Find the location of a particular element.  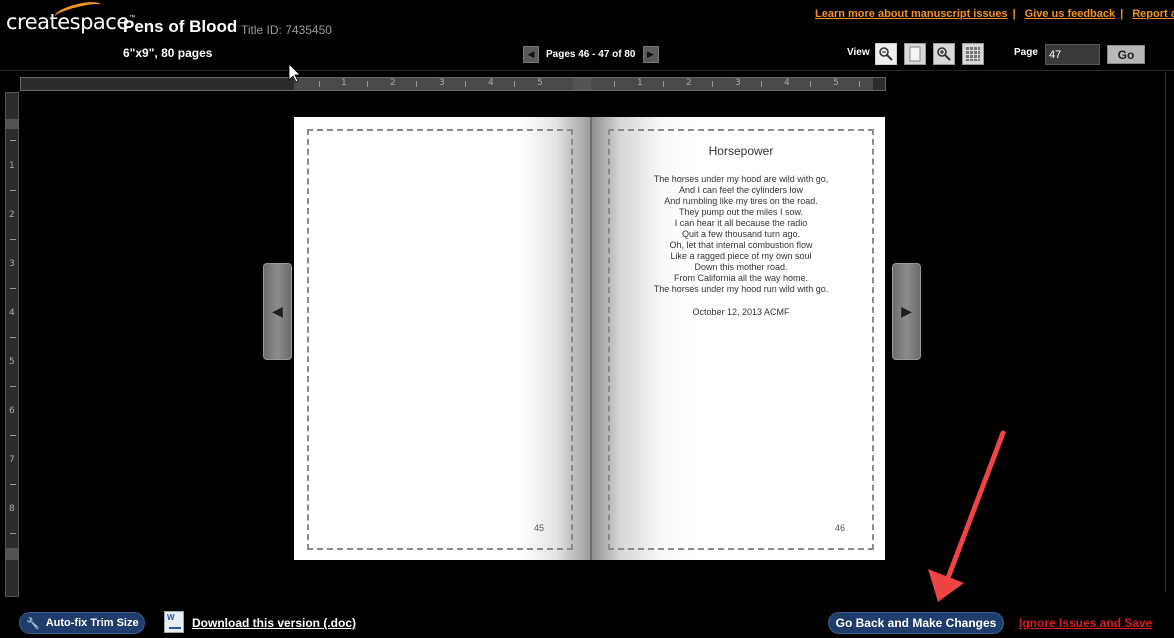

book-title: Pens of Blood is located at coordinates (180, 26).